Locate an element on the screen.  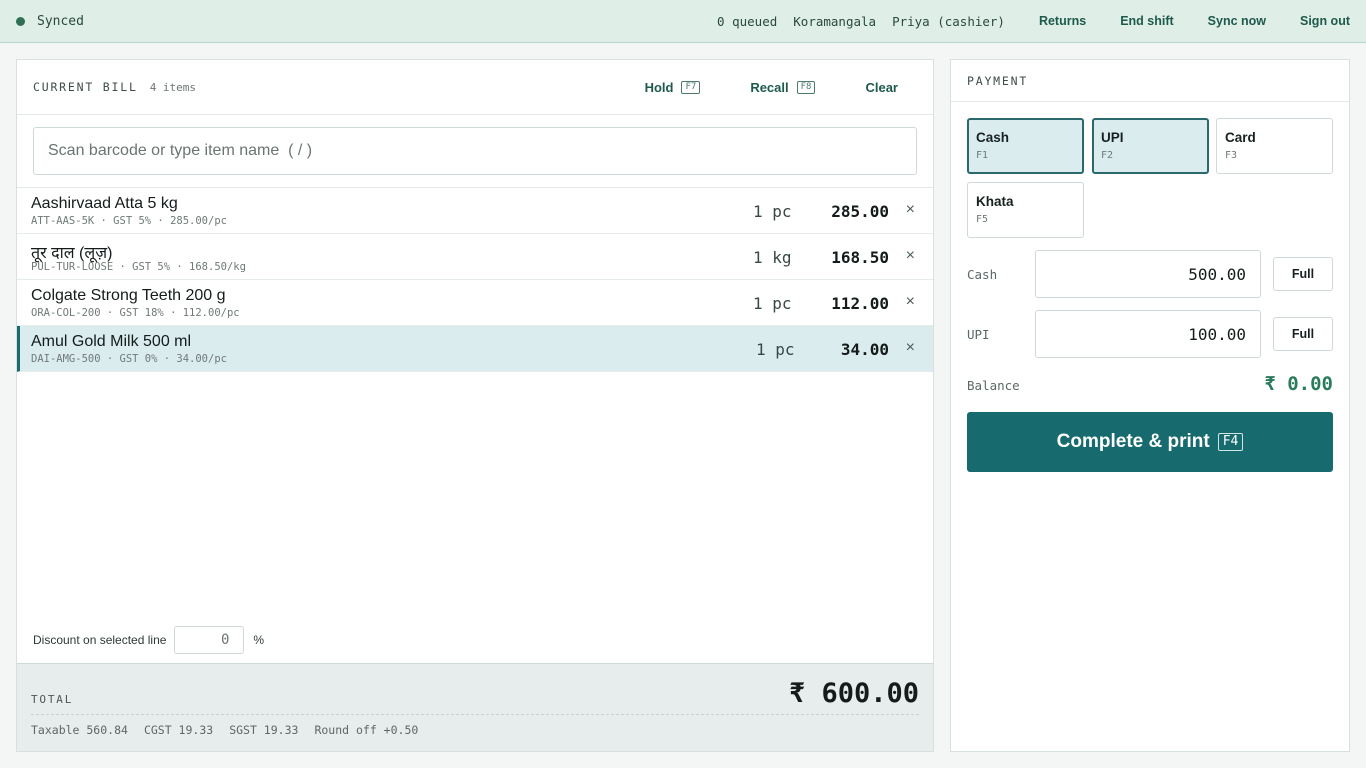
recall-button: Recall F8 is located at coordinates (783, 87).